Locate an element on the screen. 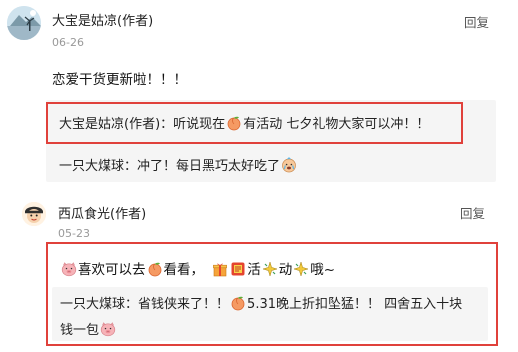  reply-item: 一只大煤球：冲了！每日黑巧太好吃了 is located at coordinates (178, 164).